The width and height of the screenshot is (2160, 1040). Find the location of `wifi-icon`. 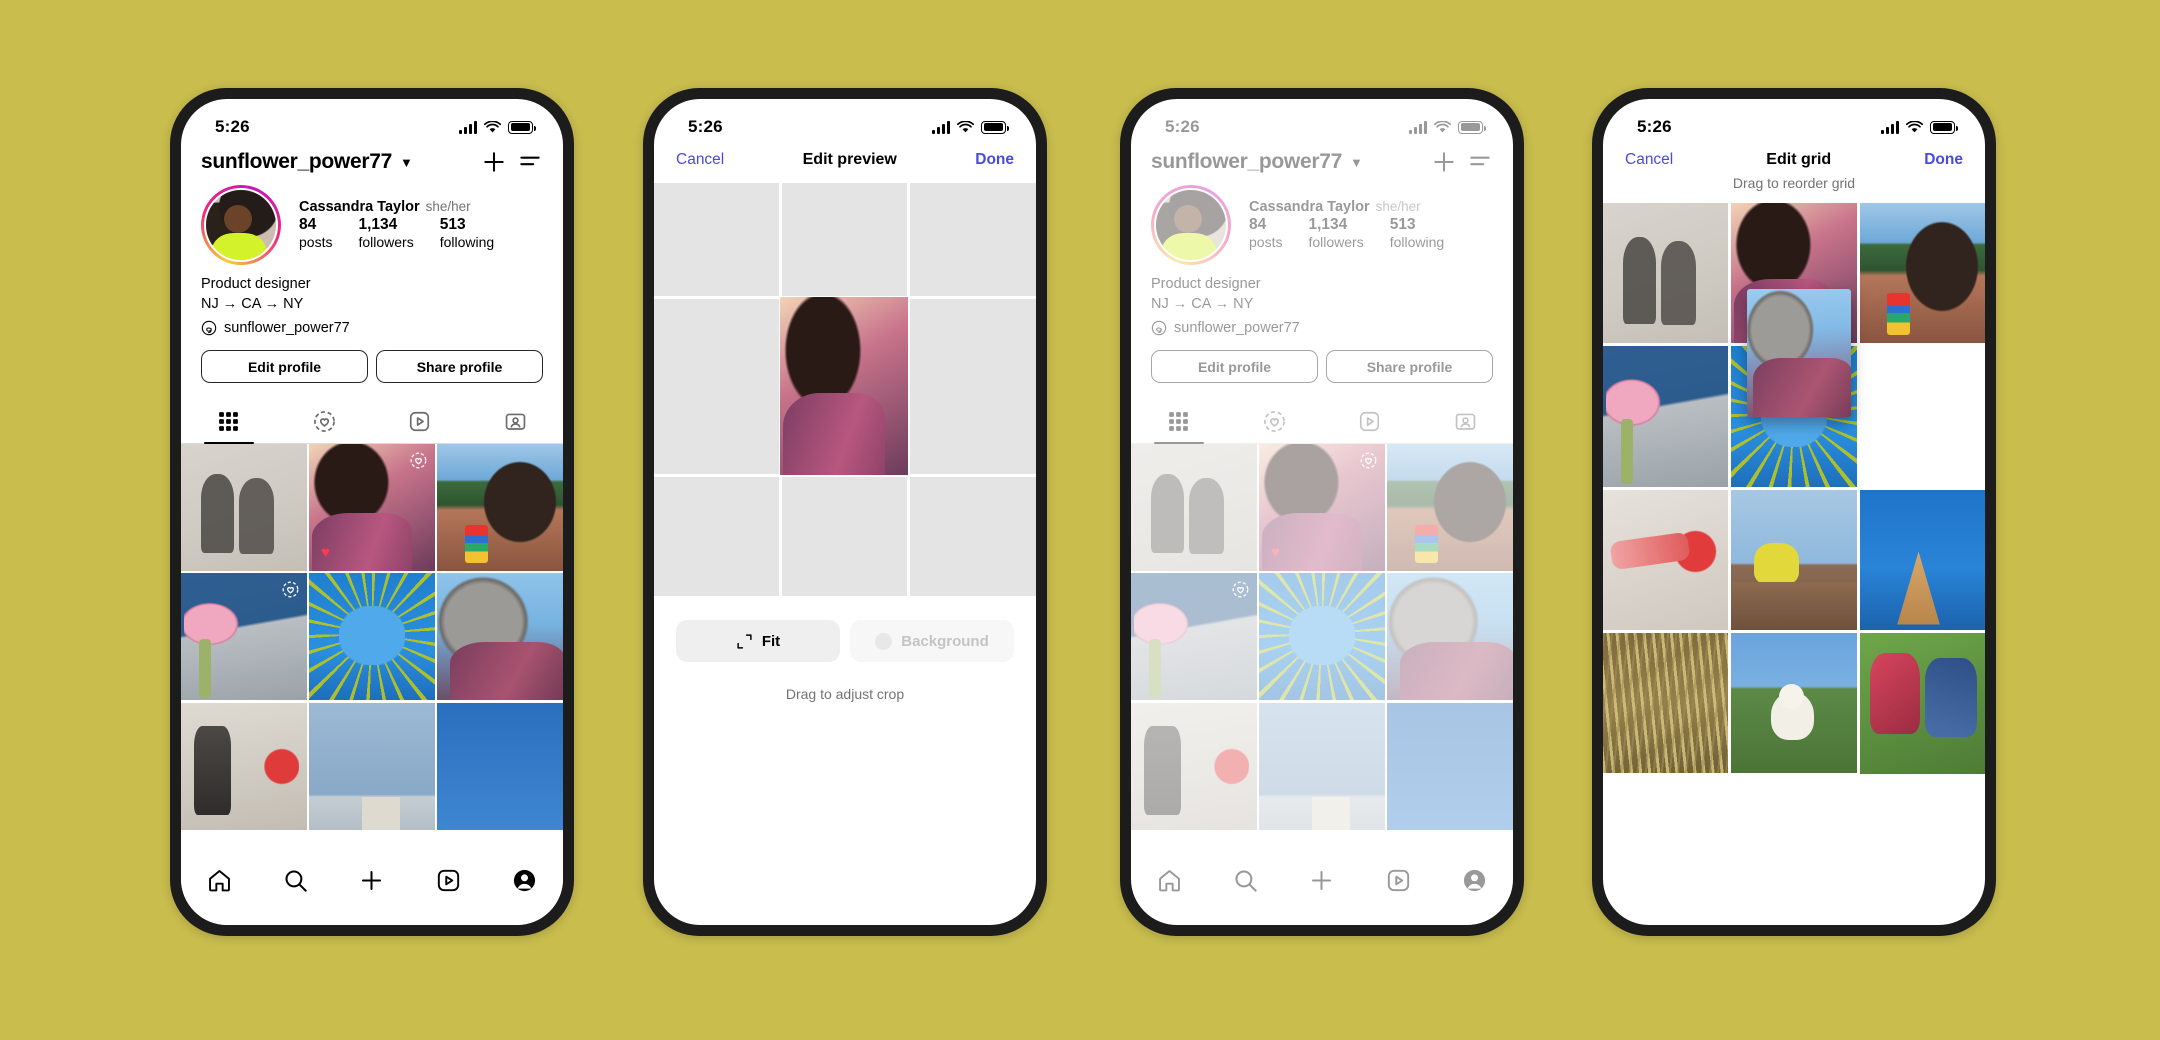

wifi-icon is located at coordinates (492, 126).